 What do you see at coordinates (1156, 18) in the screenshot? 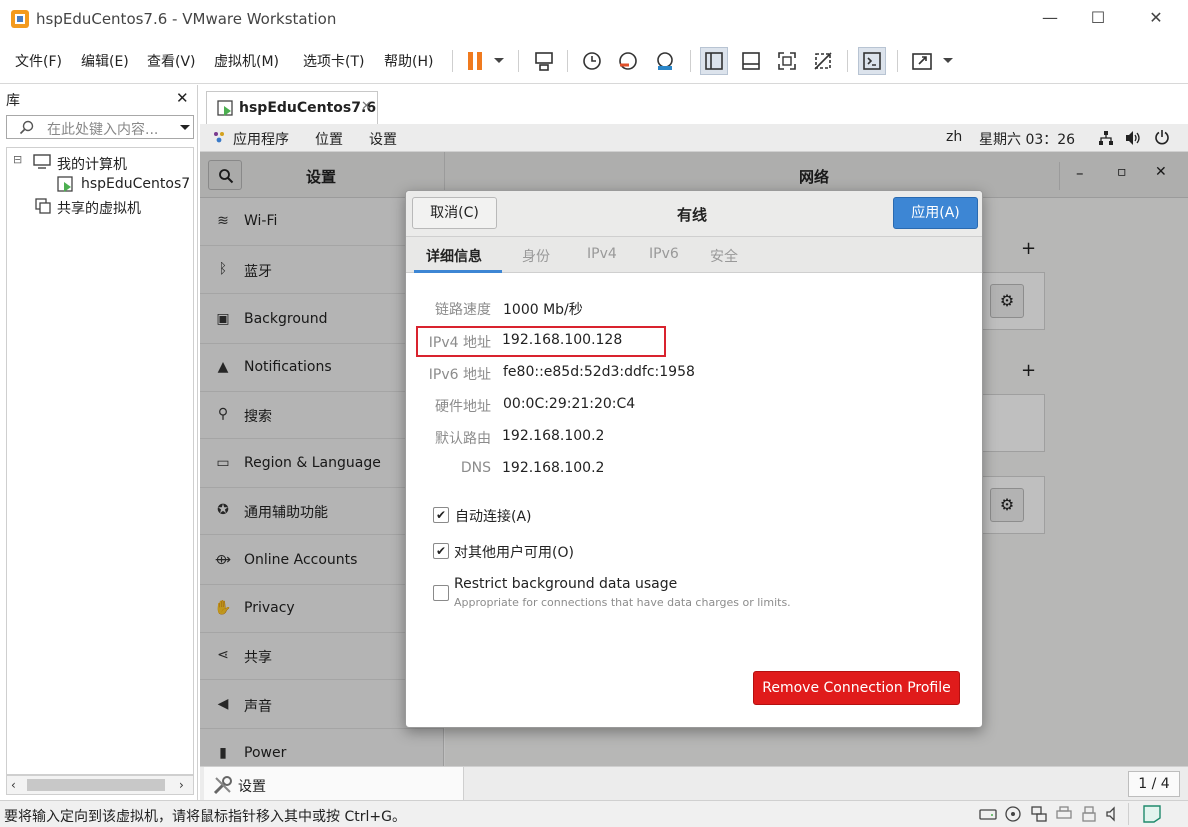
I see `close-button: ✕` at bounding box center [1156, 18].